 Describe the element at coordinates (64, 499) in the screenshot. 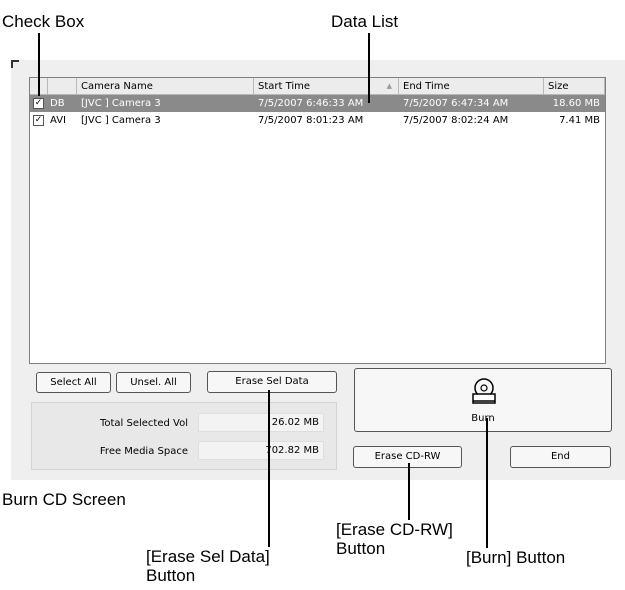

I see `callout-burn-cd-screen: Burn CD Screen` at that location.